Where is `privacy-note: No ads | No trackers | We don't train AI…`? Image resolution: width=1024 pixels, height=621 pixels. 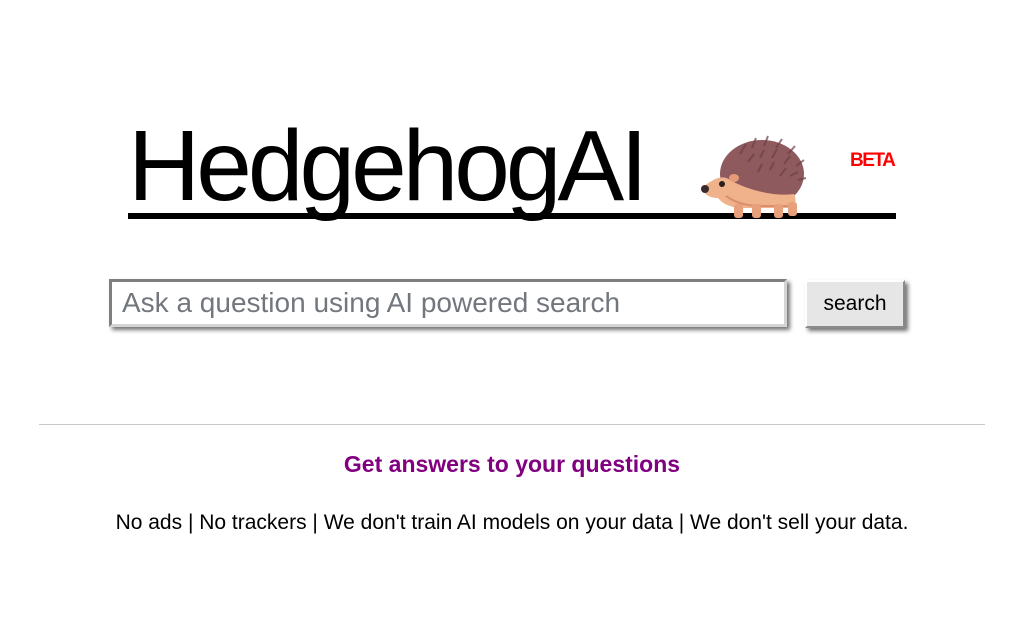 privacy-note: No ads | No trackers | We don't train AI… is located at coordinates (512, 522).